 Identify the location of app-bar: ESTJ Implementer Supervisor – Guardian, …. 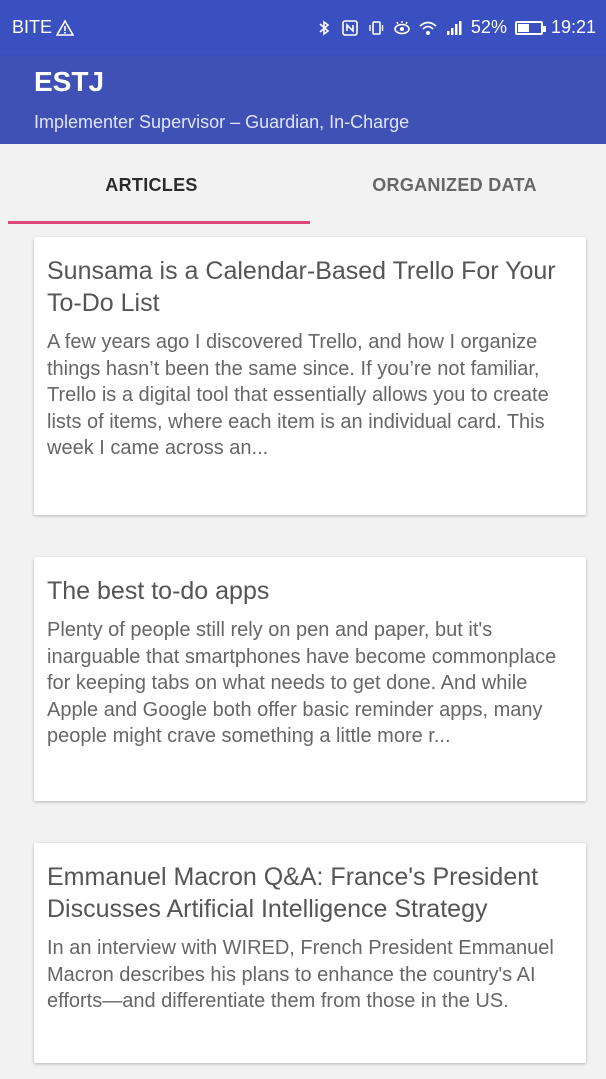
(303, 100).